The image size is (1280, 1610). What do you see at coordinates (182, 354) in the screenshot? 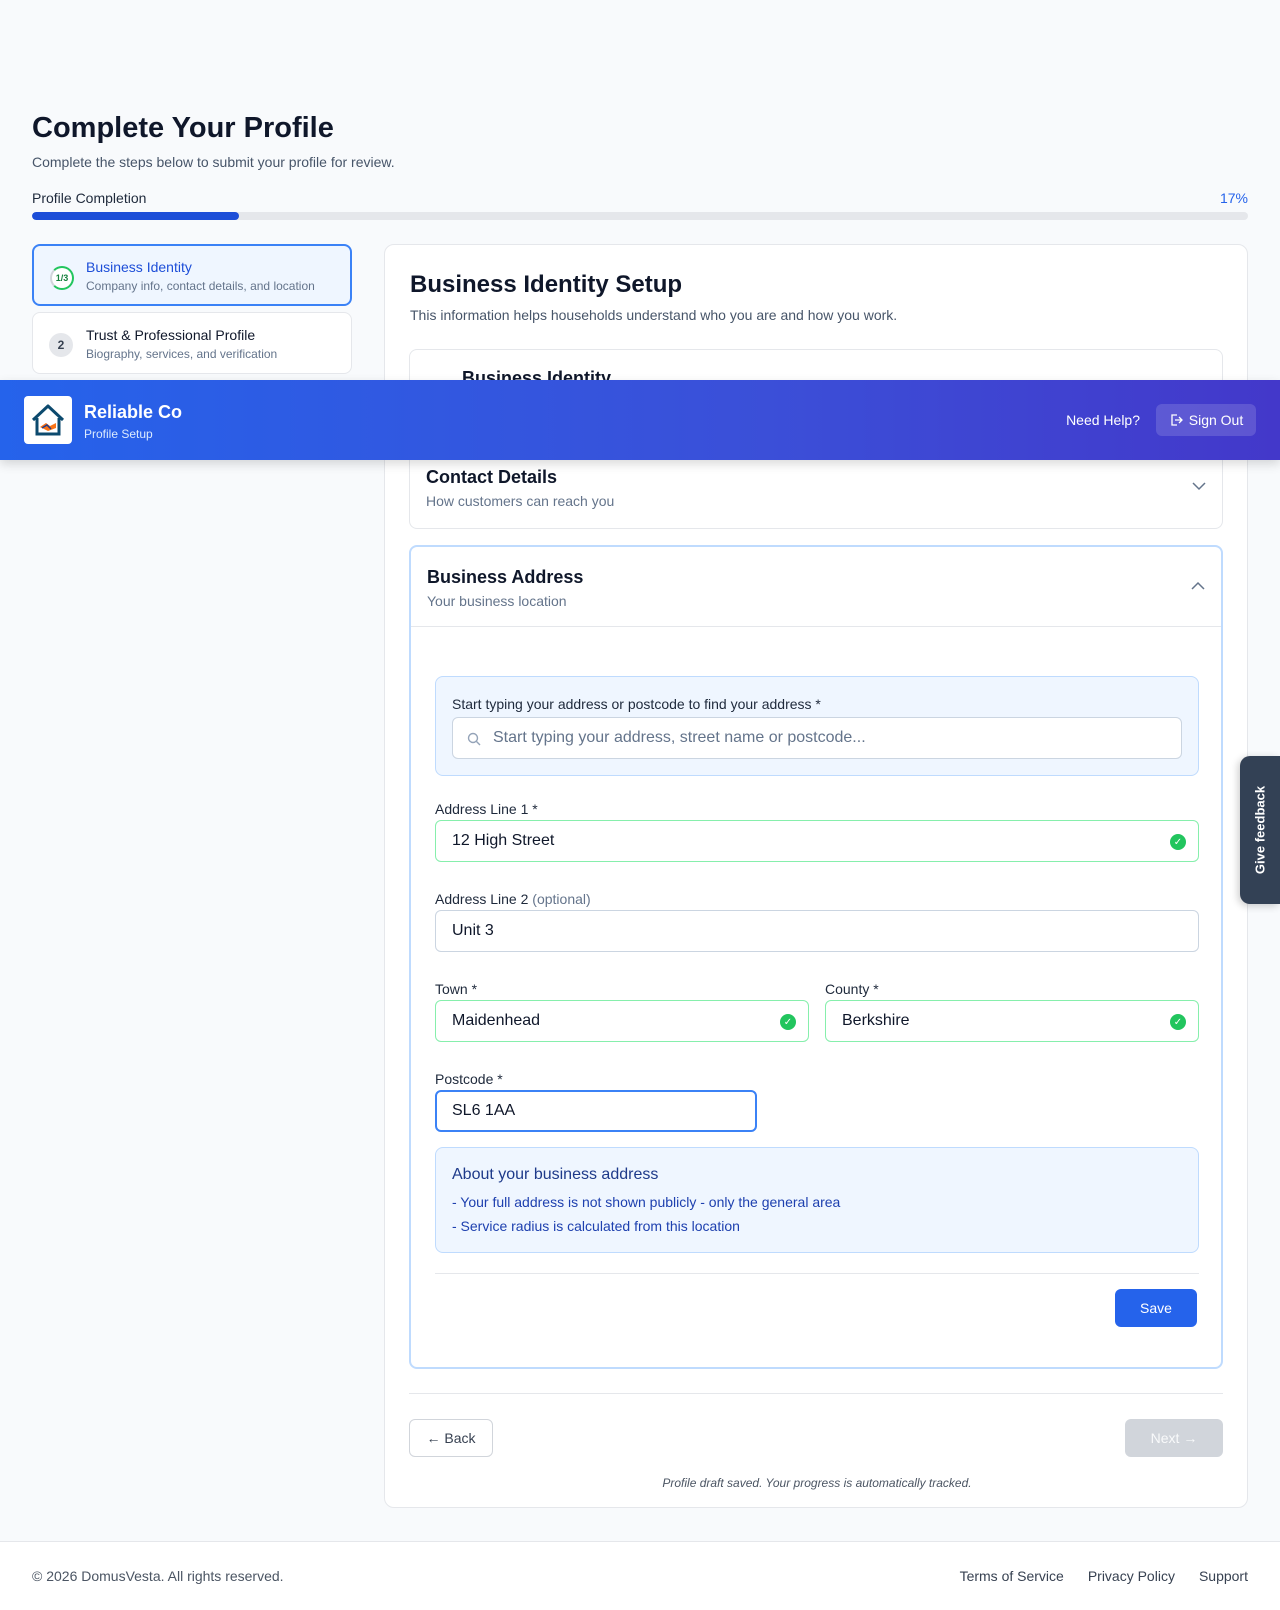
I see `step-description: Biography, services, and verification` at bounding box center [182, 354].